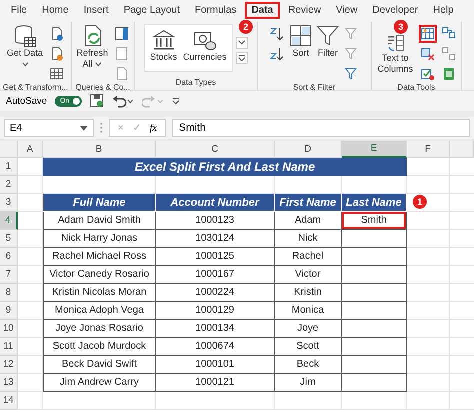 The width and height of the screenshot is (474, 418). What do you see at coordinates (216, 10) in the screenshot?
I see `ribbon-tab: Formulas` at bounding box center [216, 10].